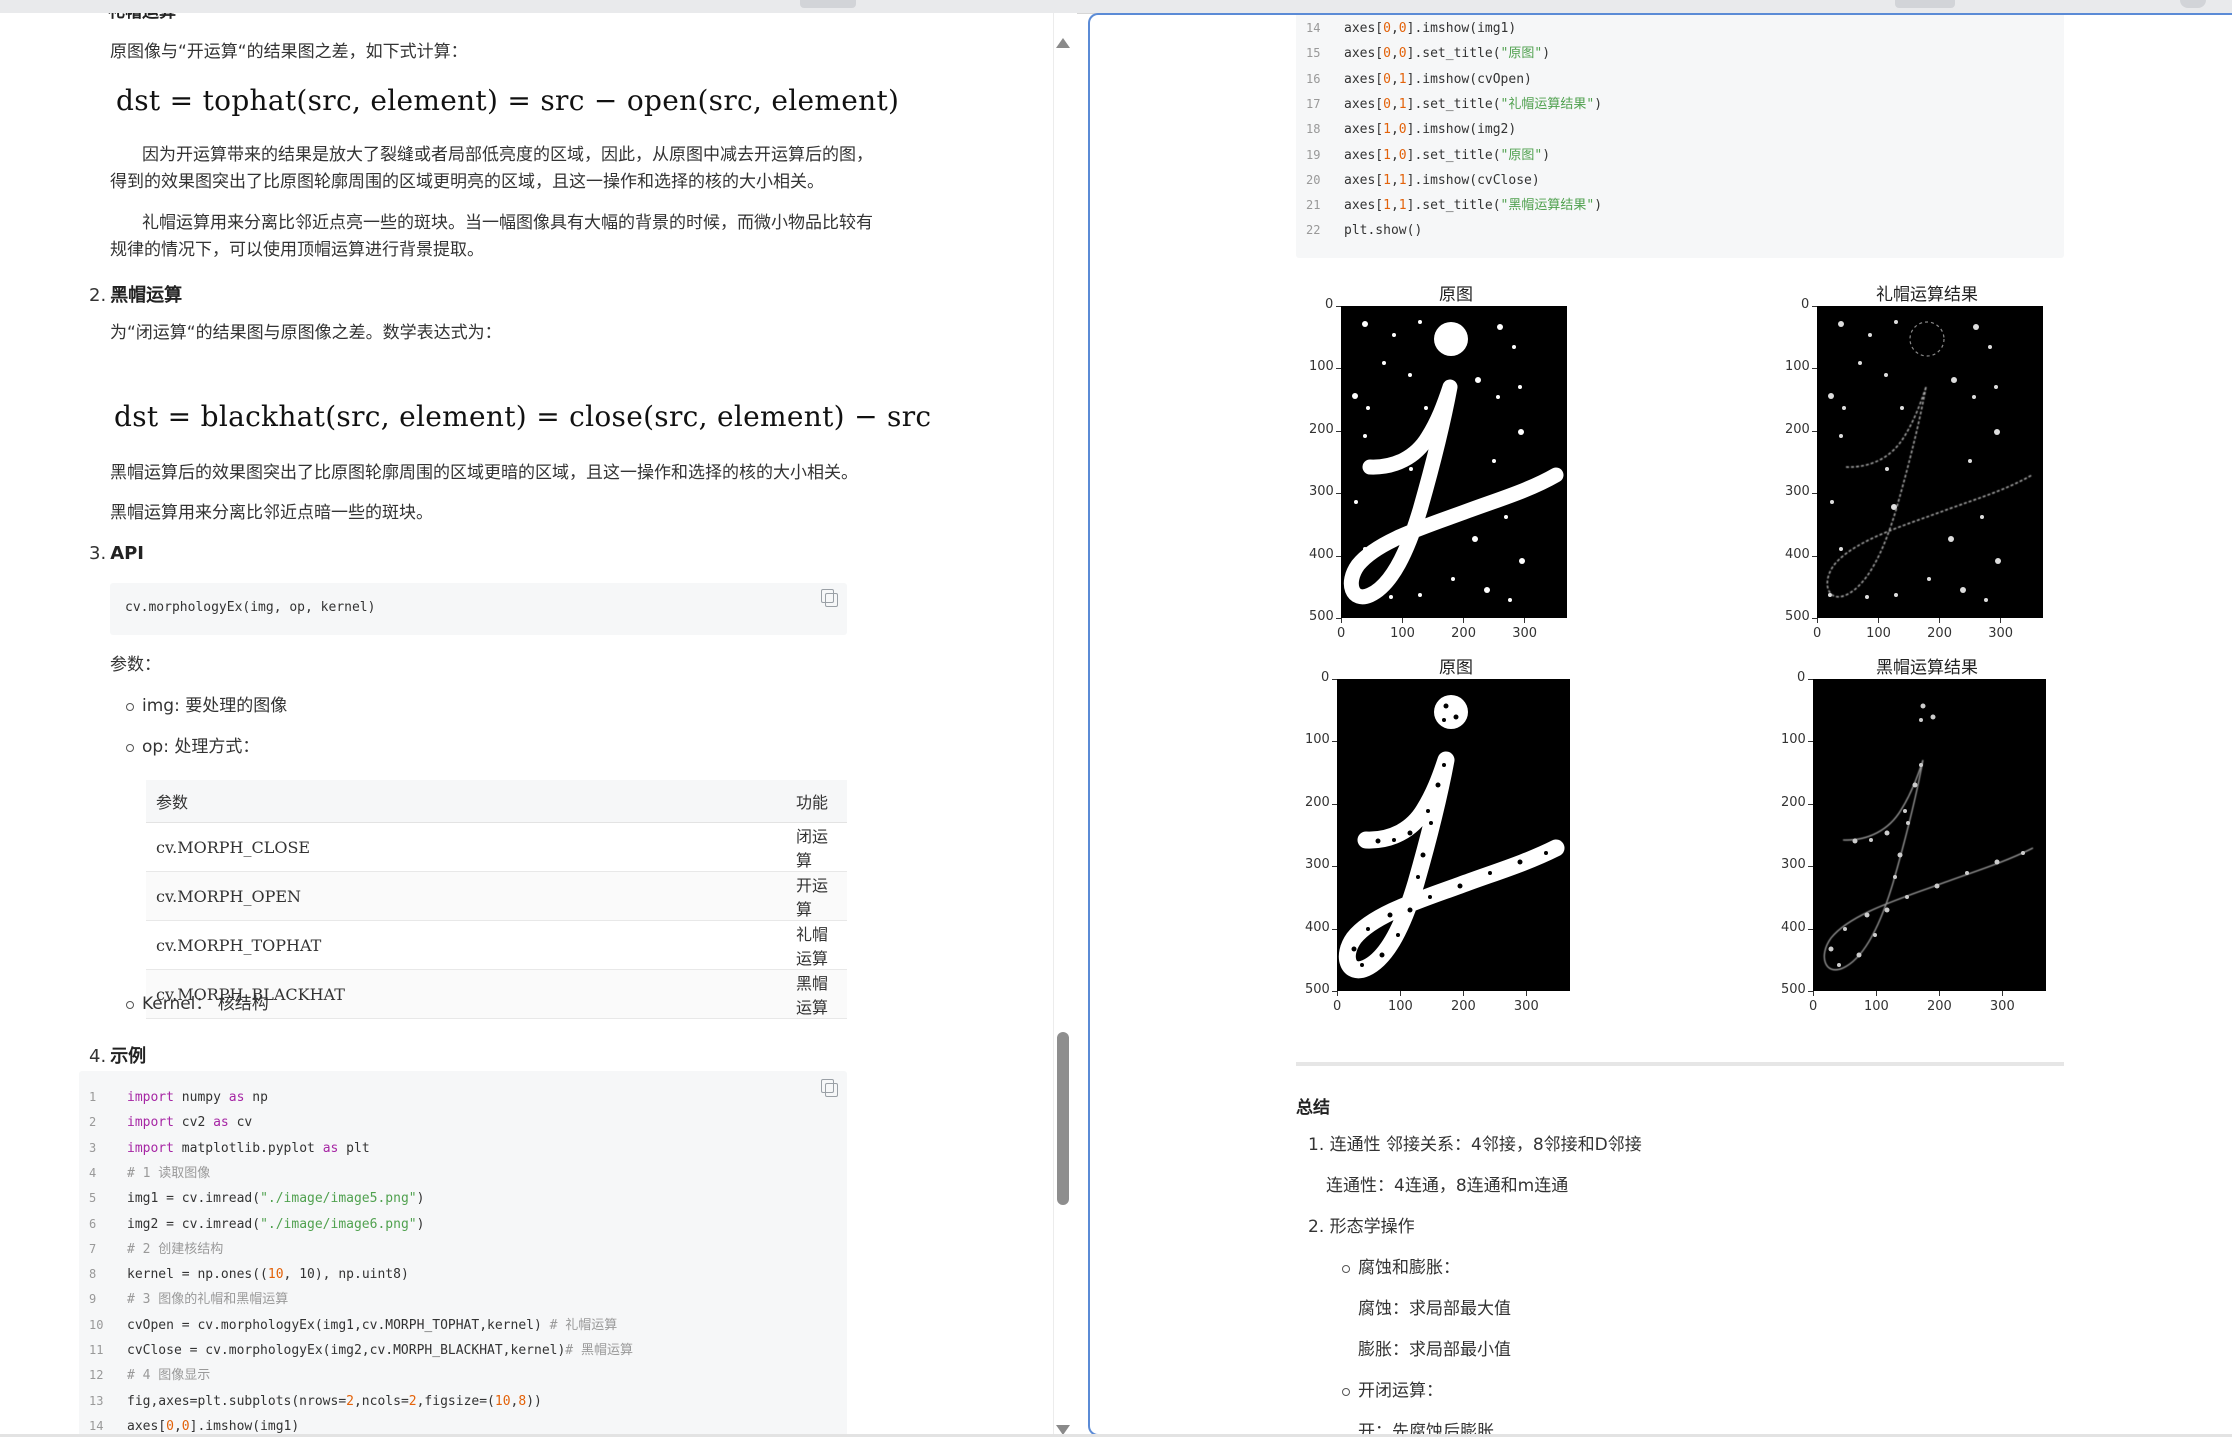 The width and height of the screenshot is (2232, 1437). Describe the element at coordinates (1793, 740) in the screenshot. I see `y-tick-label: 100` at that location.